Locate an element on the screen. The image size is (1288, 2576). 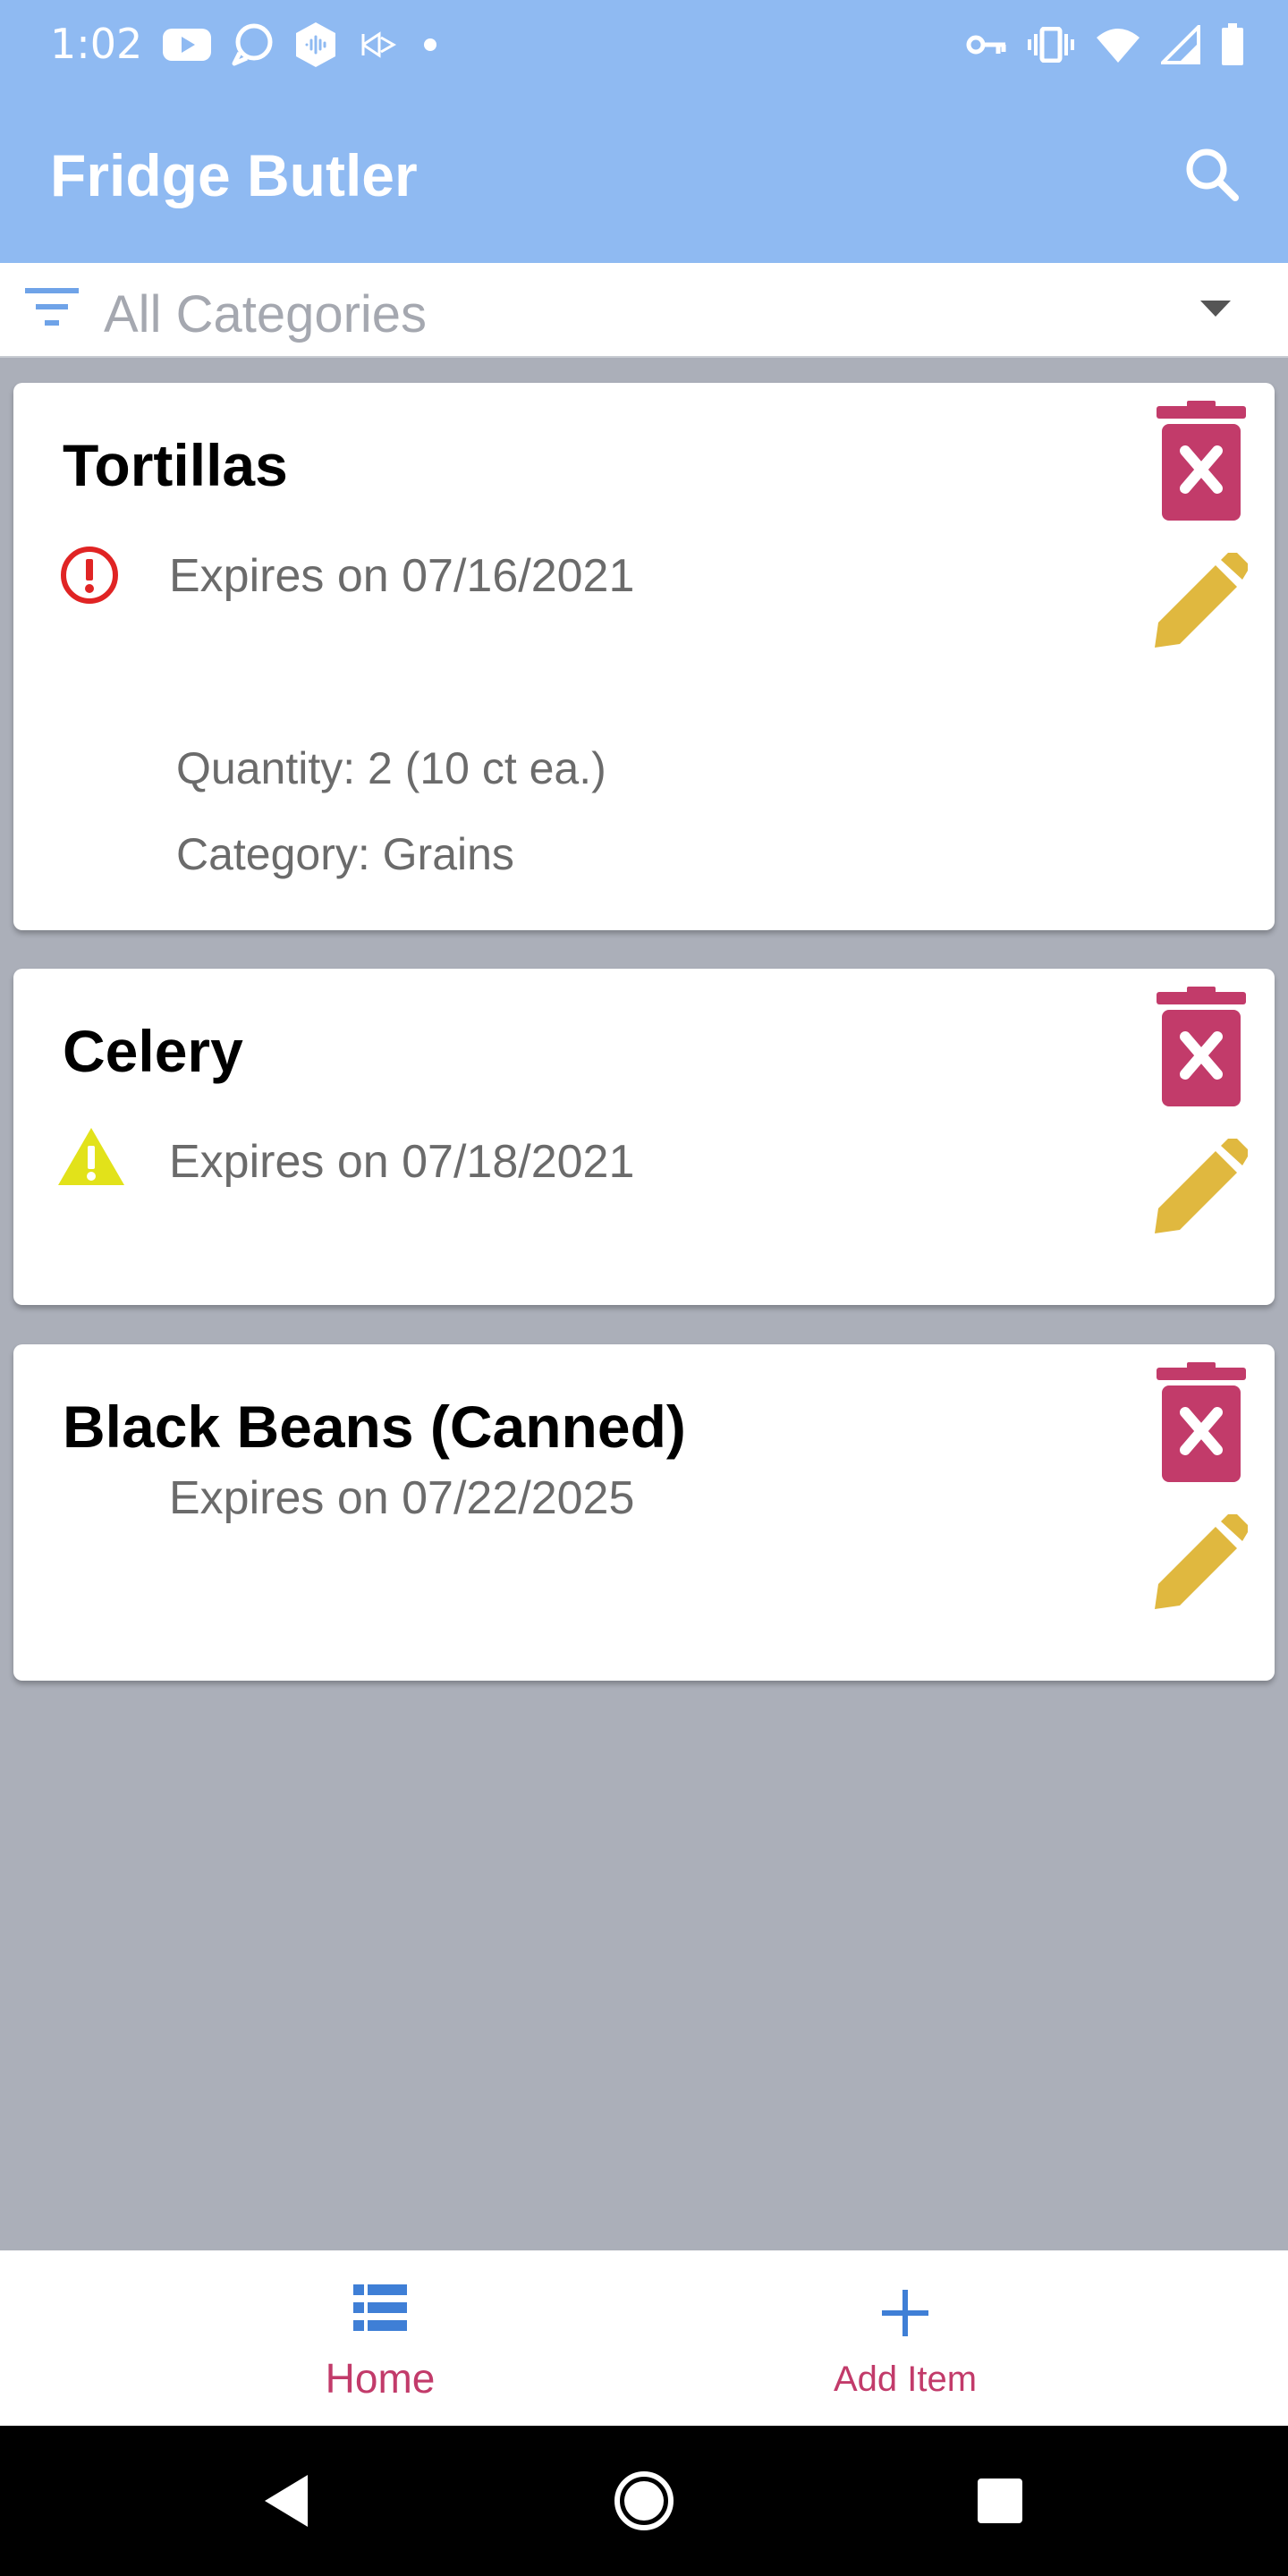
recents-button is located at coordinates (1000, 2501).